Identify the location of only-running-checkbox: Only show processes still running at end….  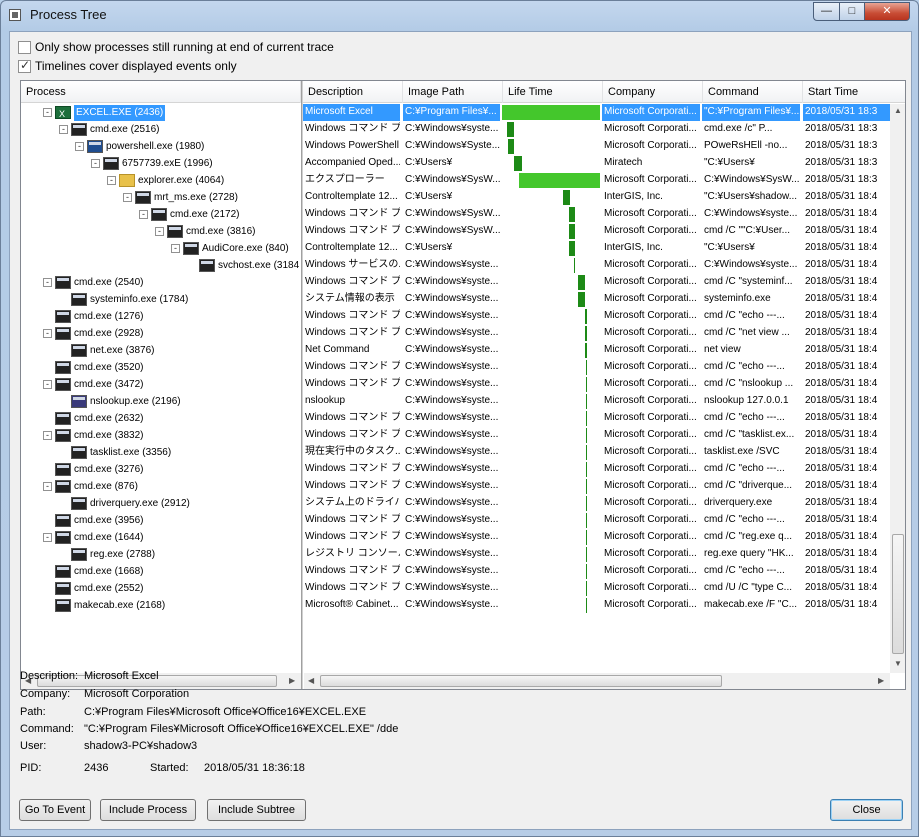
(176, 47).